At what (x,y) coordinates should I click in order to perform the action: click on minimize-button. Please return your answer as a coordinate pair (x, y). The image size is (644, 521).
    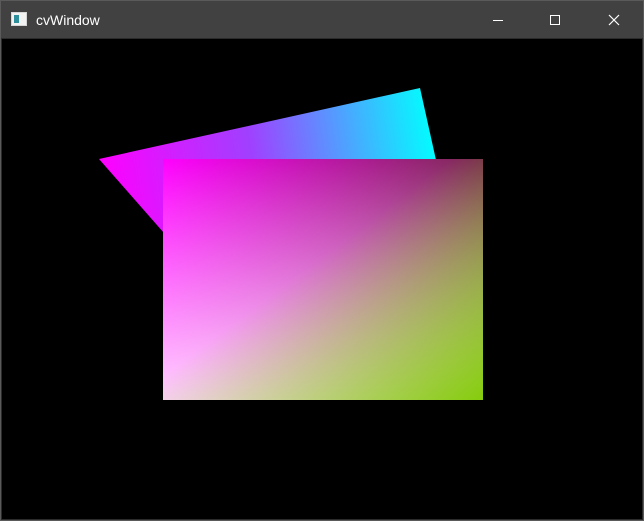
    Looking at the image, I should click on (498, 19).